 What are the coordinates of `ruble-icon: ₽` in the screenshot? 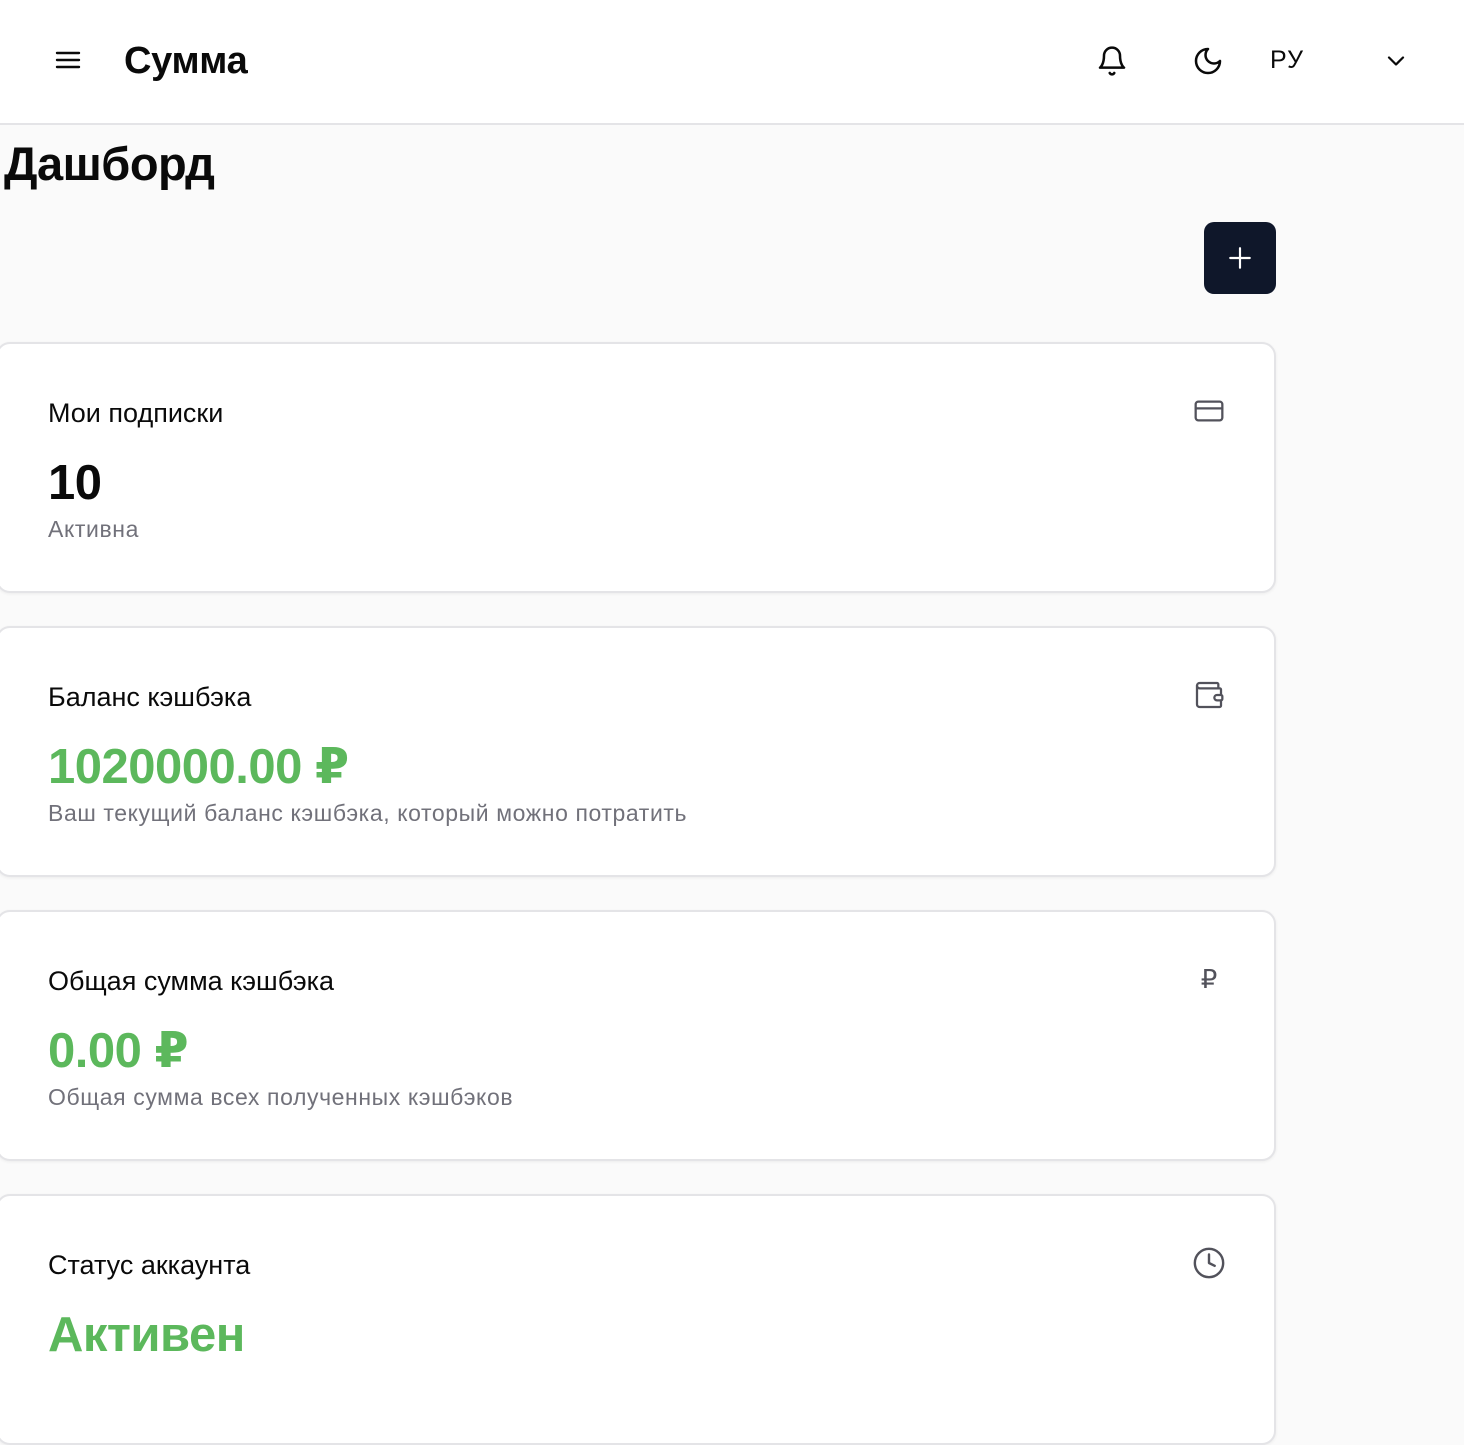 It's located at (1209, 978).